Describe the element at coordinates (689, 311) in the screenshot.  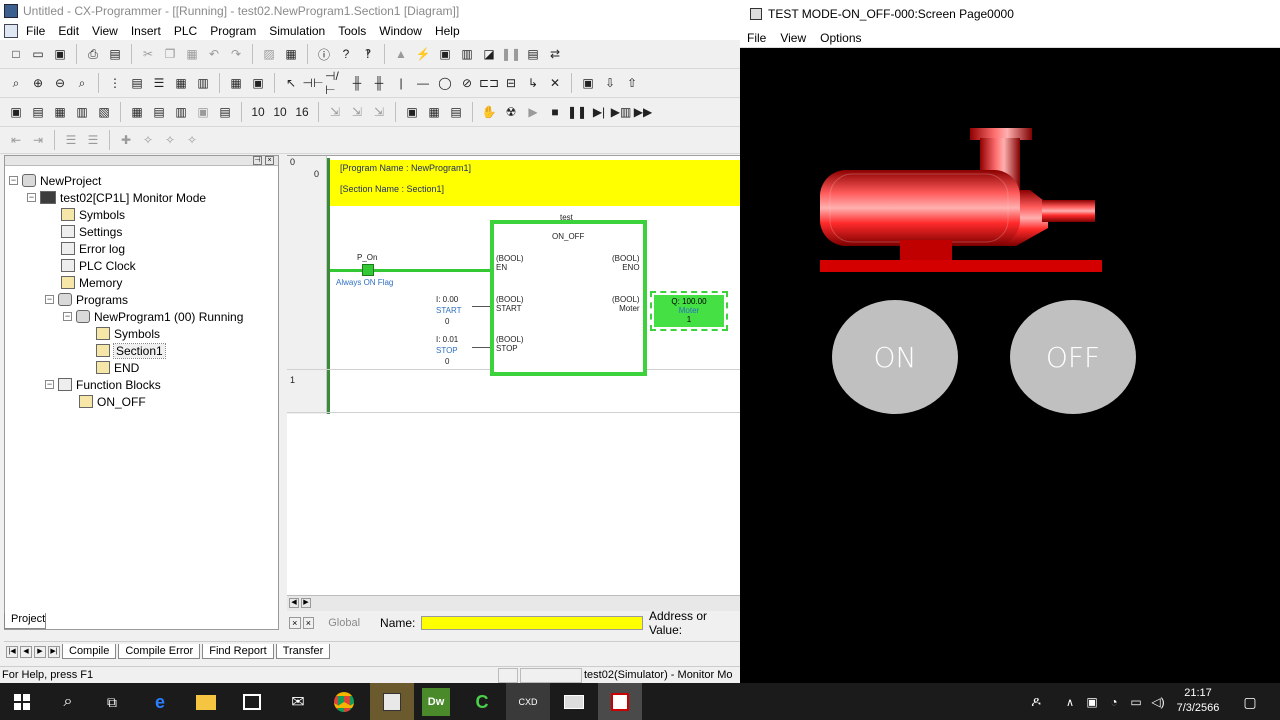
I see `output-moter: Q: 100.00 Moter 1` at that location.